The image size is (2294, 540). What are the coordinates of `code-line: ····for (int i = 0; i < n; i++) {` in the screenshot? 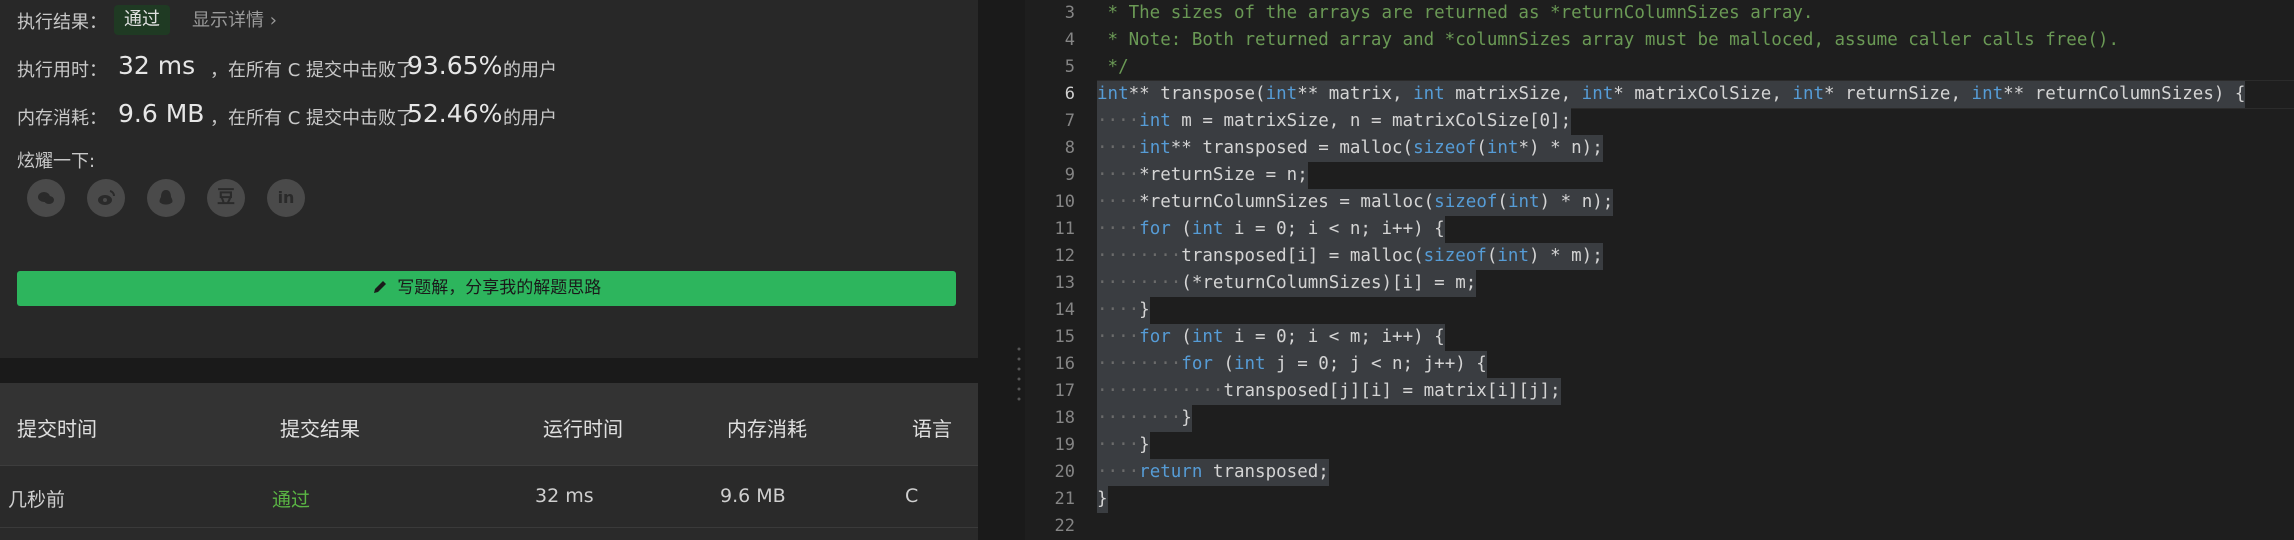 It's located at (1271, 229).